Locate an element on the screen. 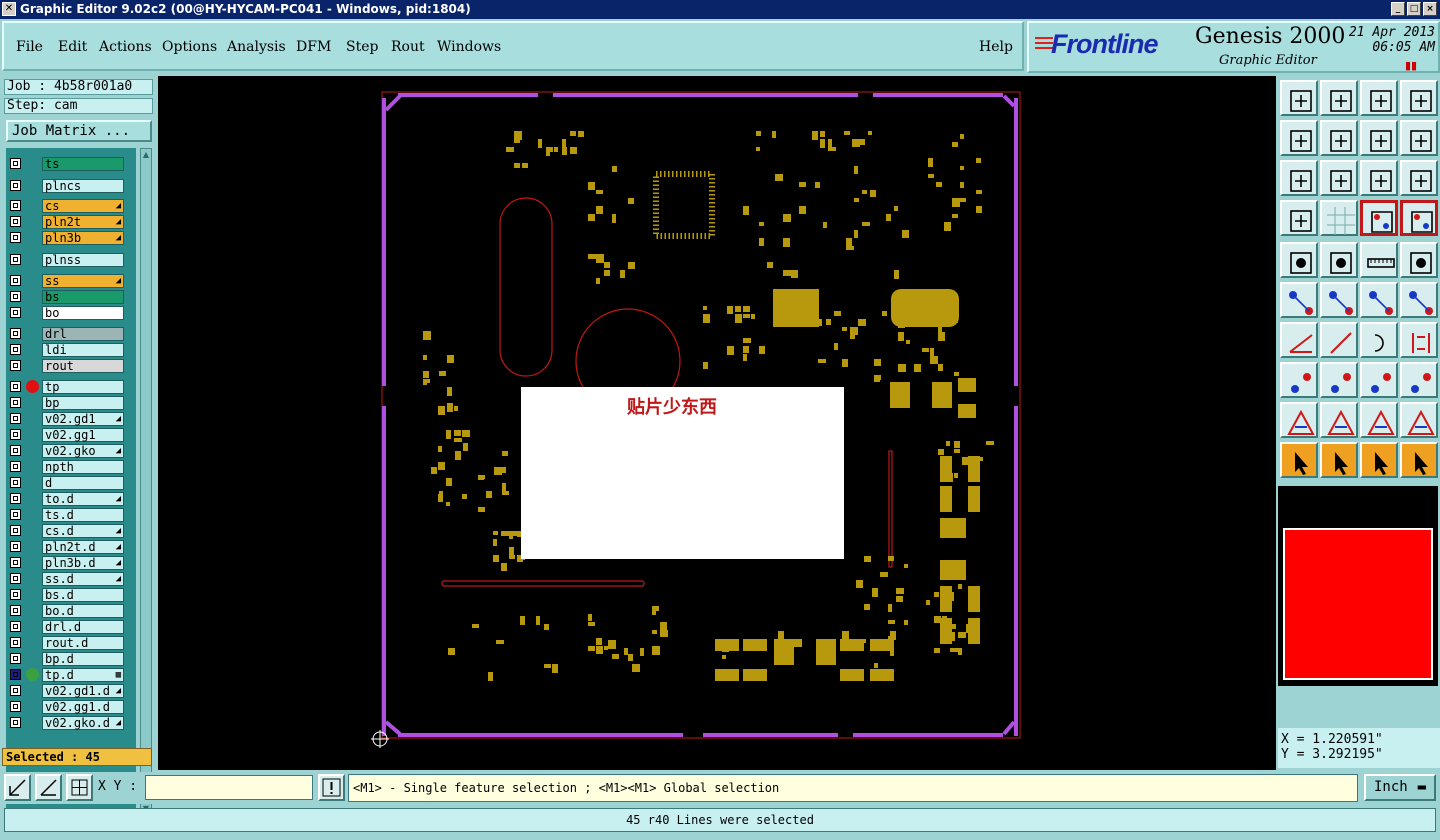  menu-edit: Edit is located at coordinates (72, 47).